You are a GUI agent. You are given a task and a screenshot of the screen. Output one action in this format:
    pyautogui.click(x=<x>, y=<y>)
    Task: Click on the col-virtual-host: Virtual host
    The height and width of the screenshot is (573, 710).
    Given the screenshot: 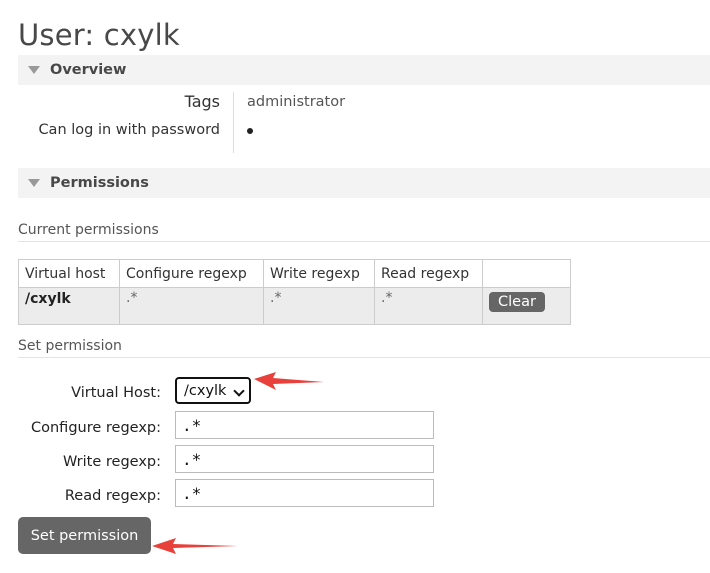 What is the action you would take?
    pyautogui.click(x=69, y=273)
    